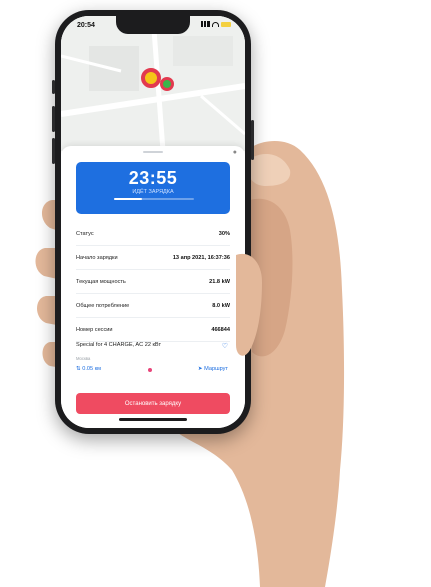 The image size is (431, 587). Describe the element at coordinates (151, 78) in the screenshot. I see `station-pin-icon` at that location.